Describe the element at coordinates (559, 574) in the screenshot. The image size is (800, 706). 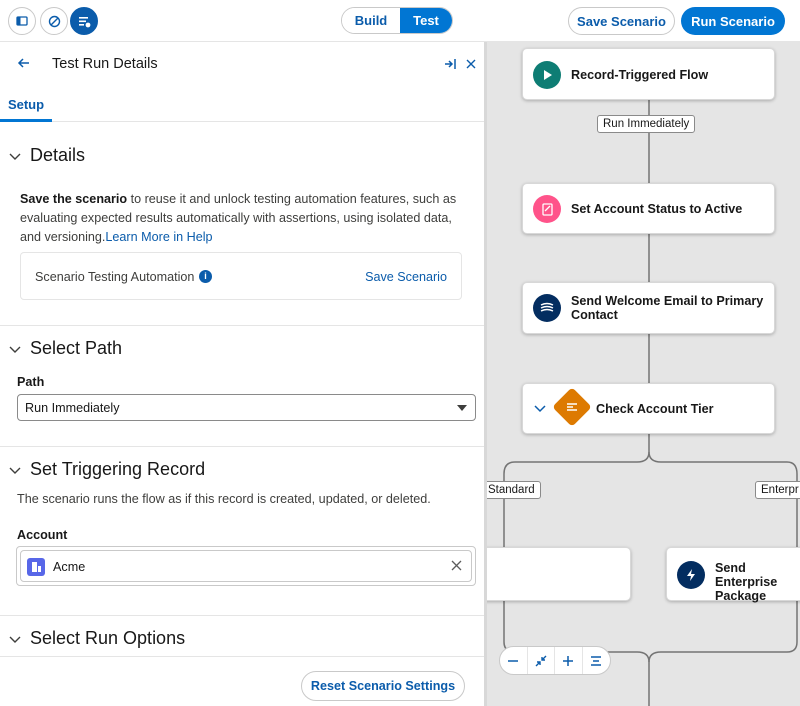
I see `standard-branch-node` at that location.